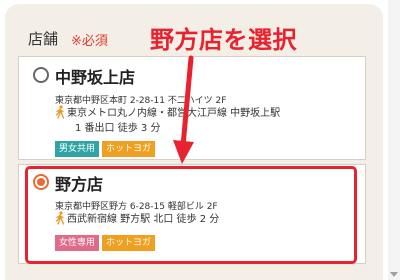  I want to click on scrollbar, so click(394, 140).